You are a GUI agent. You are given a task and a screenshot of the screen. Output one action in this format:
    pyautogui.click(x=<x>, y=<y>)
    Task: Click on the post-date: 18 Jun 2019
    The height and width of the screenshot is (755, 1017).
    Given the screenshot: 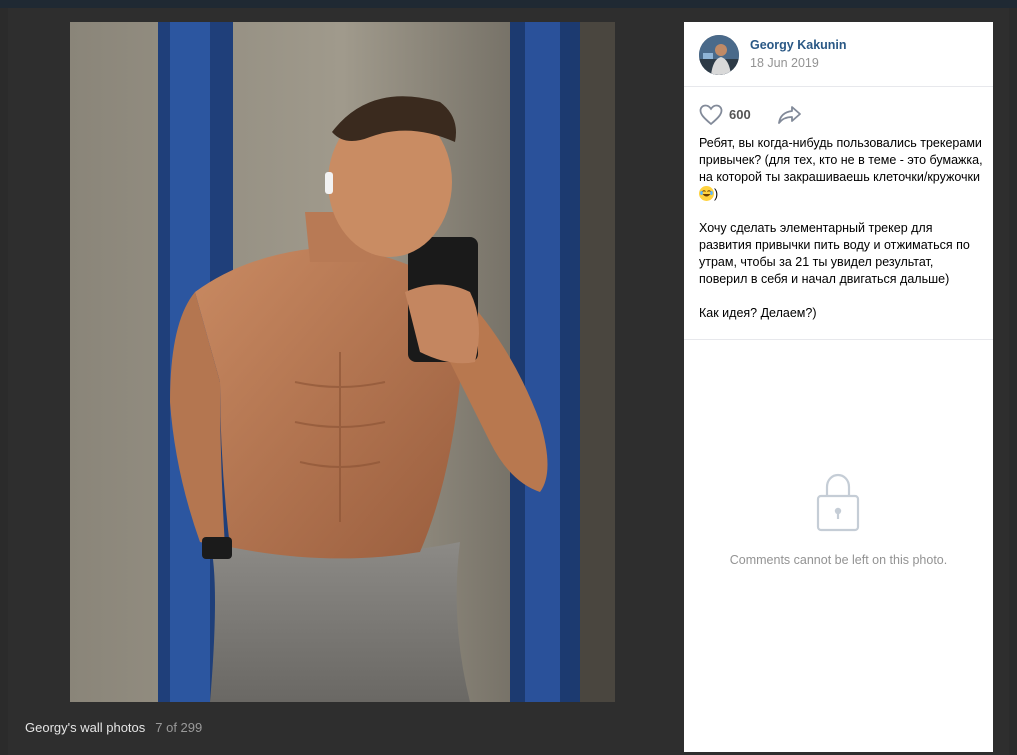 What is the action you would take?
    pyautogui.click(x=784, y=63)
    